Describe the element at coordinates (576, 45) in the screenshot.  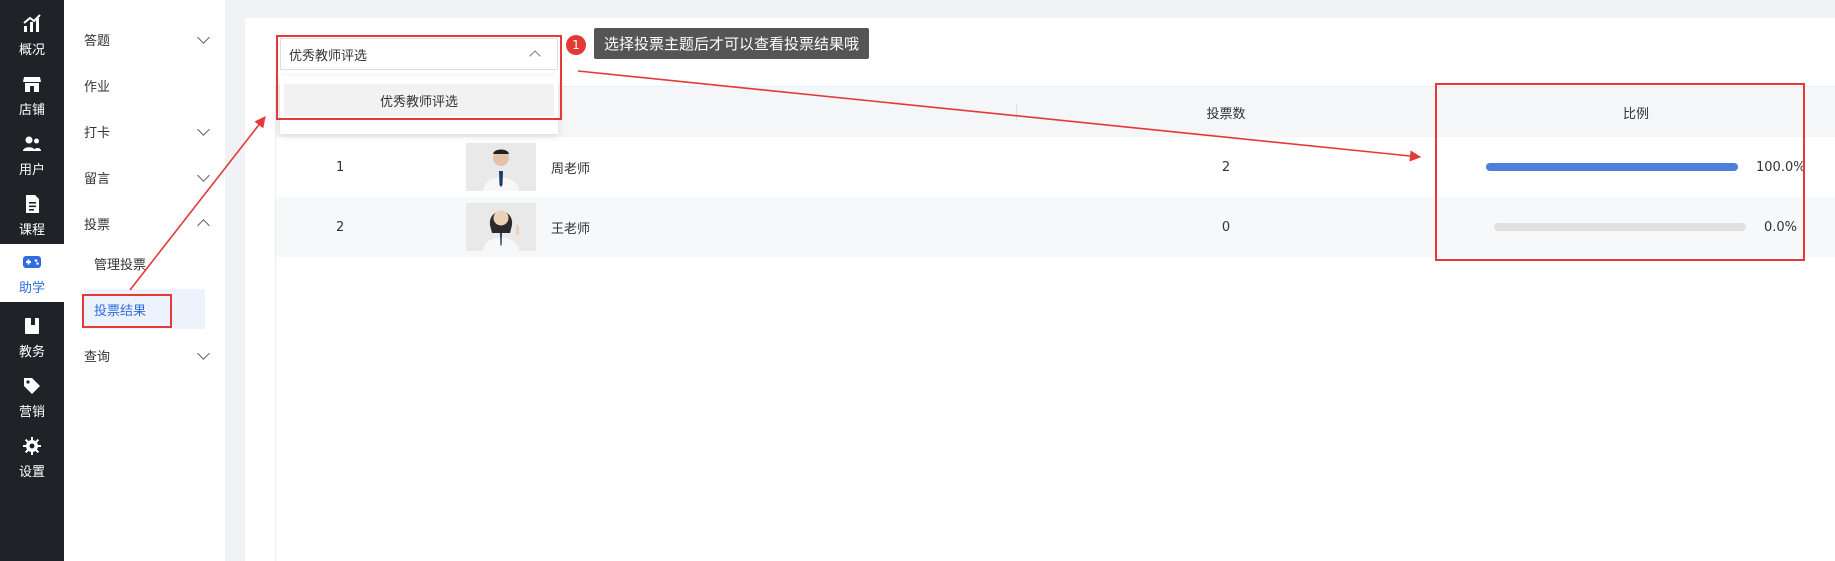
I see `step-badge: 1` at that location.